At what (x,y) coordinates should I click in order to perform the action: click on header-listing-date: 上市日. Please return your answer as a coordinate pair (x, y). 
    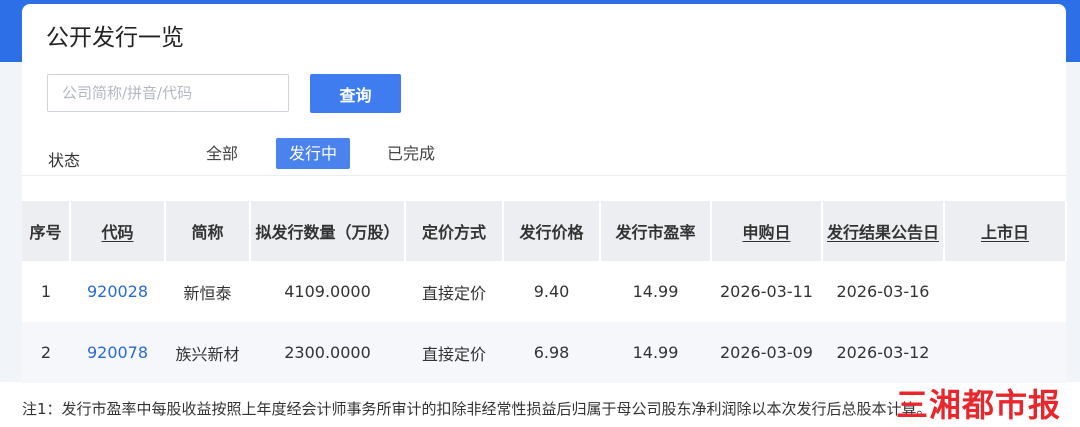
    Looking at the image, I should click on (1005, 231).